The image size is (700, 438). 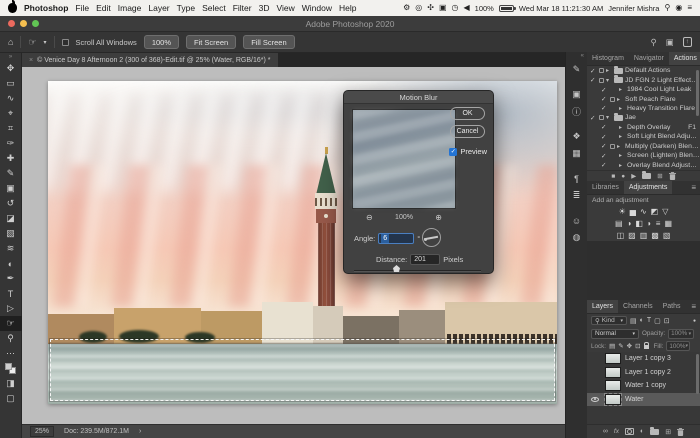 I want to click on smart-object-filter-icon: ⊡, so click(x=667, y=321).